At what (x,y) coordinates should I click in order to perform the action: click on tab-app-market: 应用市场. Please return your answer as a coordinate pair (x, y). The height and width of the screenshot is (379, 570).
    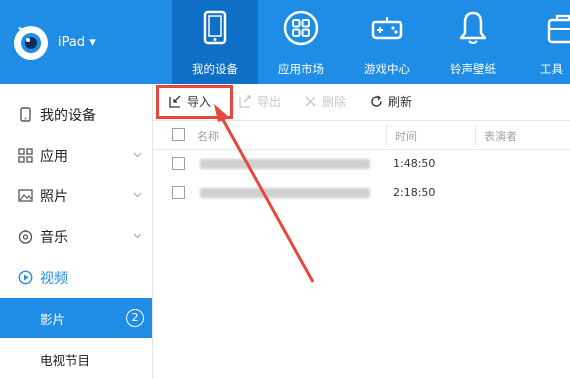
    Looking at the image, I should click on (301, 42).